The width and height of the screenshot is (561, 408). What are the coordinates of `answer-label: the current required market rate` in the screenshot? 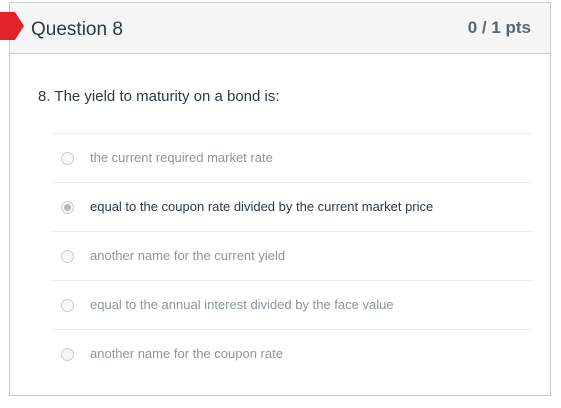 It's located at (181, 157).